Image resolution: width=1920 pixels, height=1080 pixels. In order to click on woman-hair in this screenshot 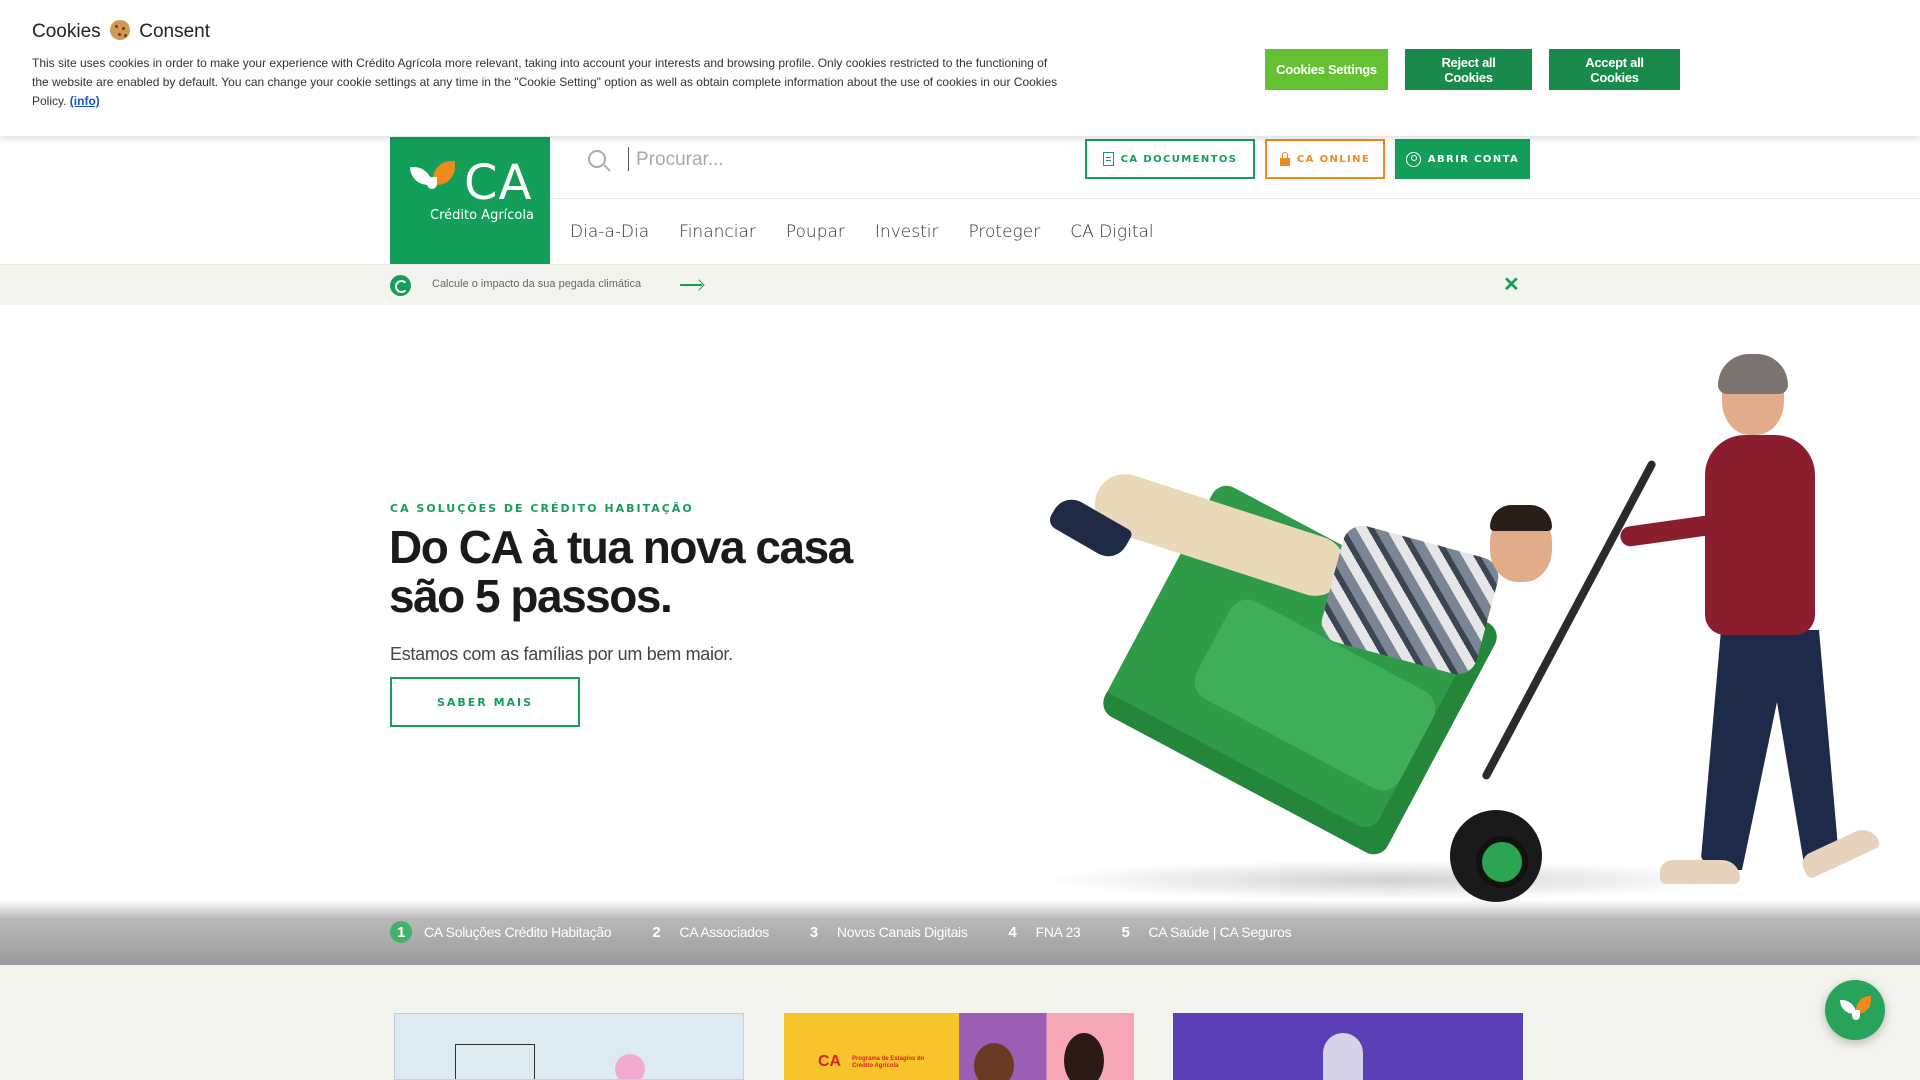, I will do `click(1753, 374)`.